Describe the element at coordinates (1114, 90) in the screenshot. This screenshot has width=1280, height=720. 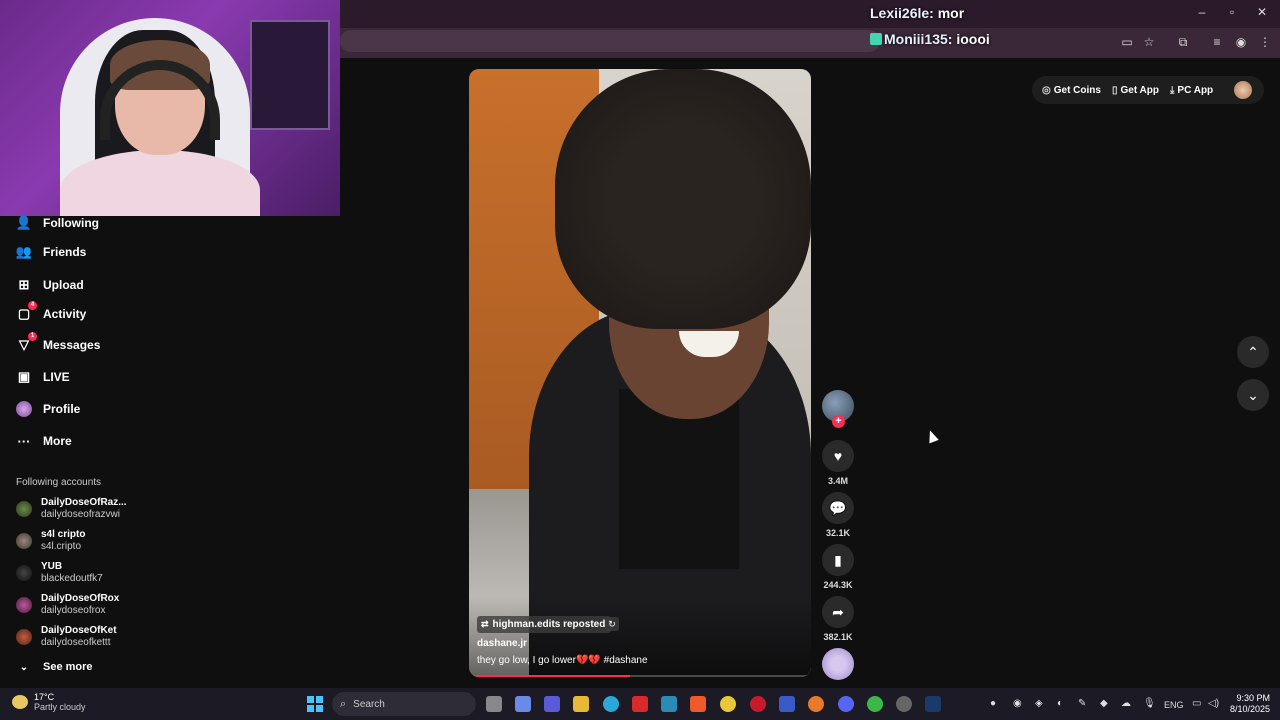
I see `phone-icon: ▯` at that location.